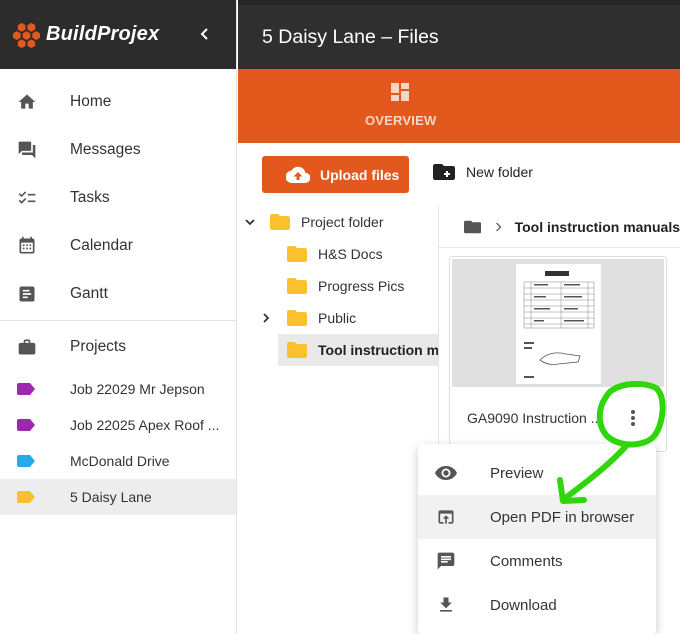  What do you see at coordinates (89, 293) in the screenshot?
I see `nav-label-gantt: Gantt` at bounding box center [89, 293].